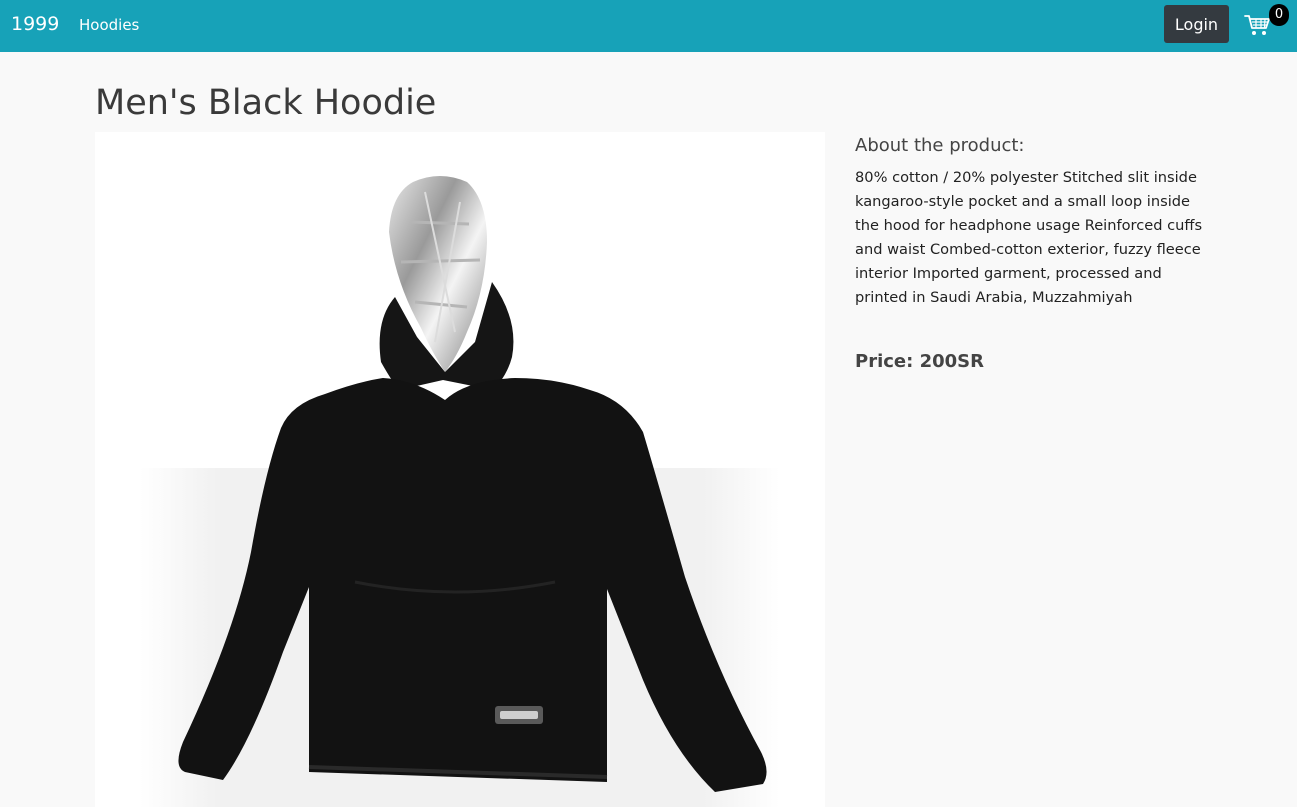 Image resolution: width=1297 pixels, height=807 pixels. Describe the element at coordinates (35, 24) in the screenshot. I see `brand-link: 1999` at that location.